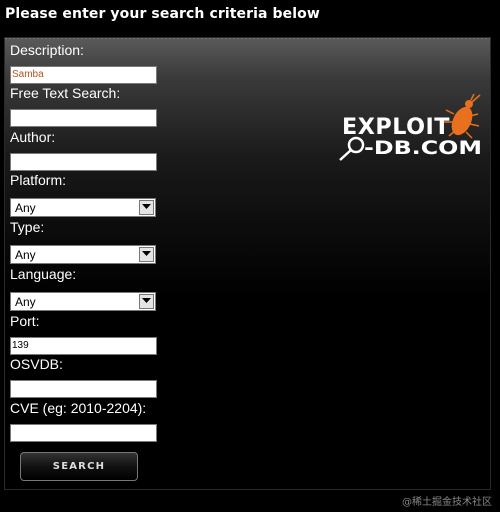 This screenshot has width=500, height=512. What do you see at coordinates (25, 208) in the screenshot?
I see `platform-select-value: Any` at bounding box center [25, 208].